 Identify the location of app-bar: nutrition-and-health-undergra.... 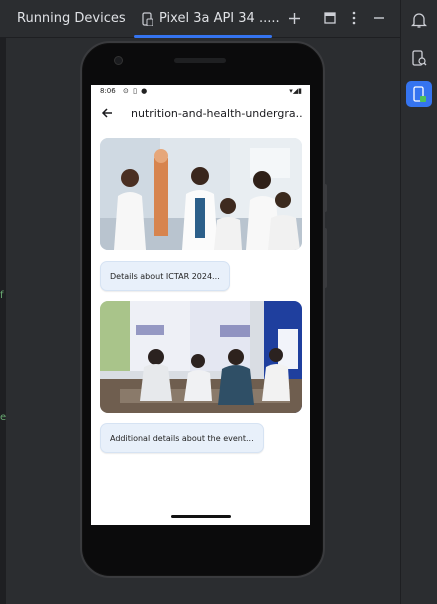
(200, 114).